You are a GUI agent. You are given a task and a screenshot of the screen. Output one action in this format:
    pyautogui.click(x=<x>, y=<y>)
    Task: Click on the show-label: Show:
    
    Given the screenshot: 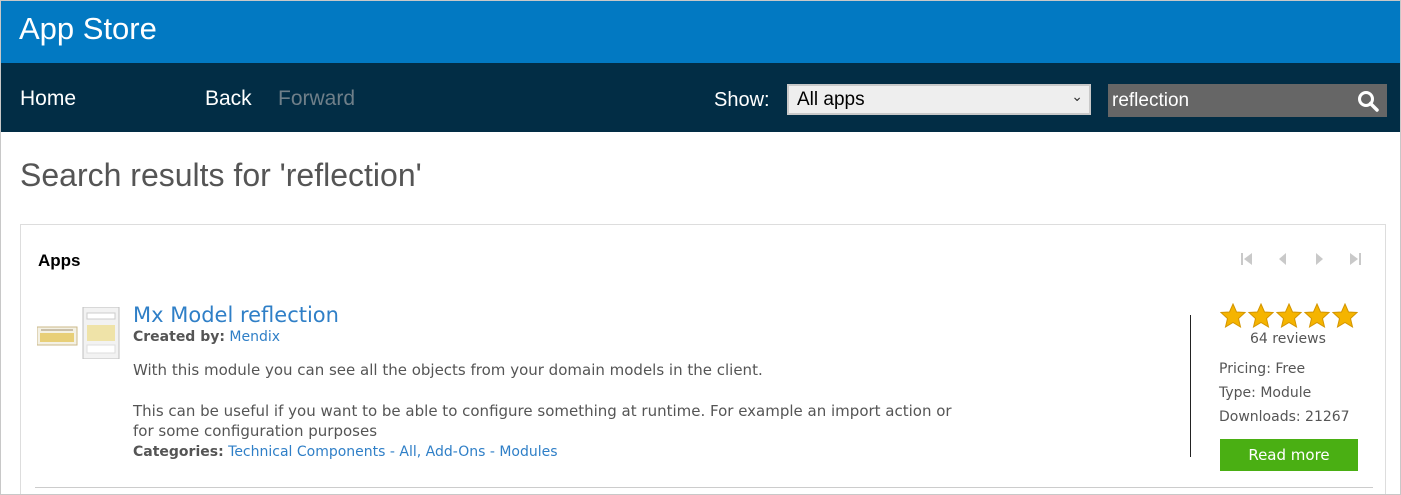 What is the action you would take?
    pyautogui.click(x=742, y=100)
    